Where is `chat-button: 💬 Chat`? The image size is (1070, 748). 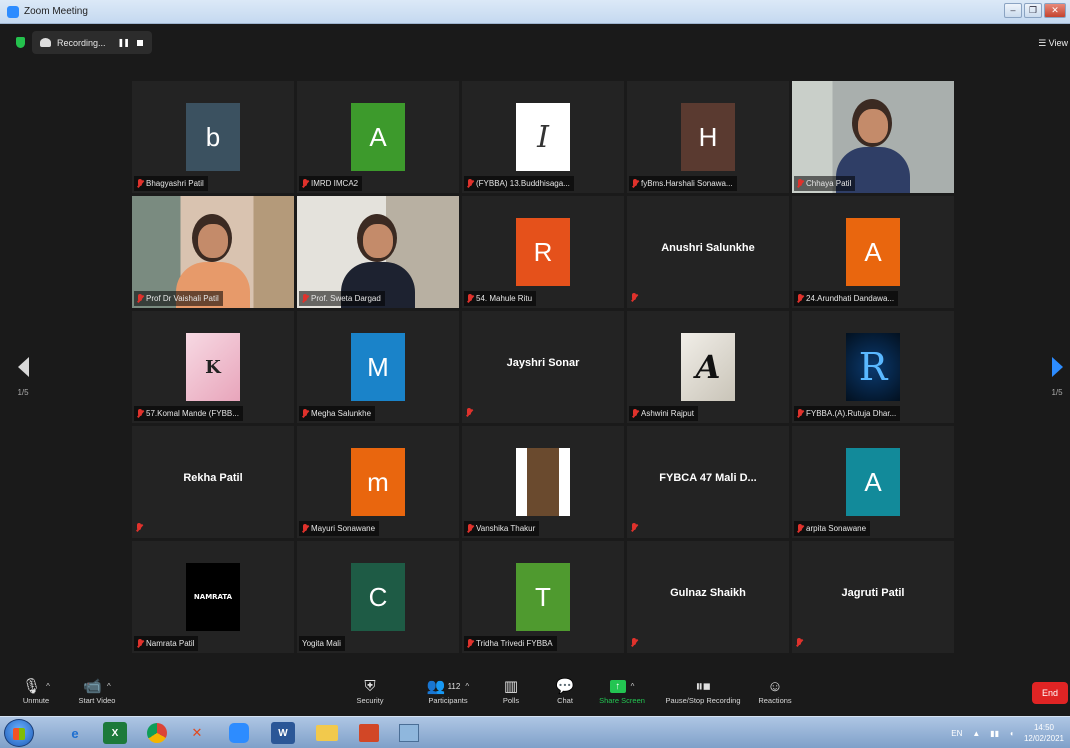 chat-button: 💬 Chat is located at coordinates (565, 690).